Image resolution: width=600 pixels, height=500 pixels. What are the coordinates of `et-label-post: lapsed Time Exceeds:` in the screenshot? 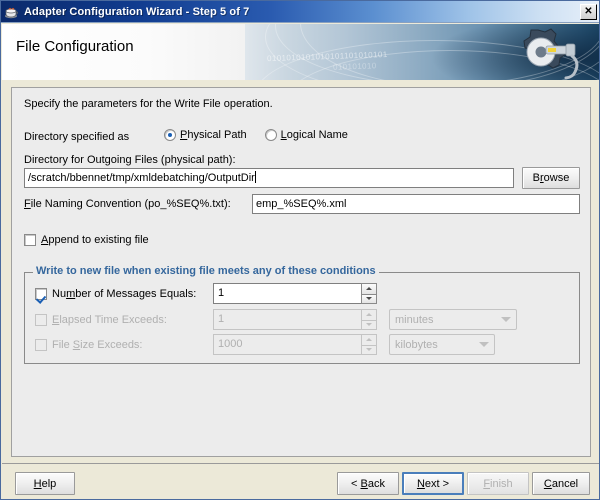 It's located at (113, 319).